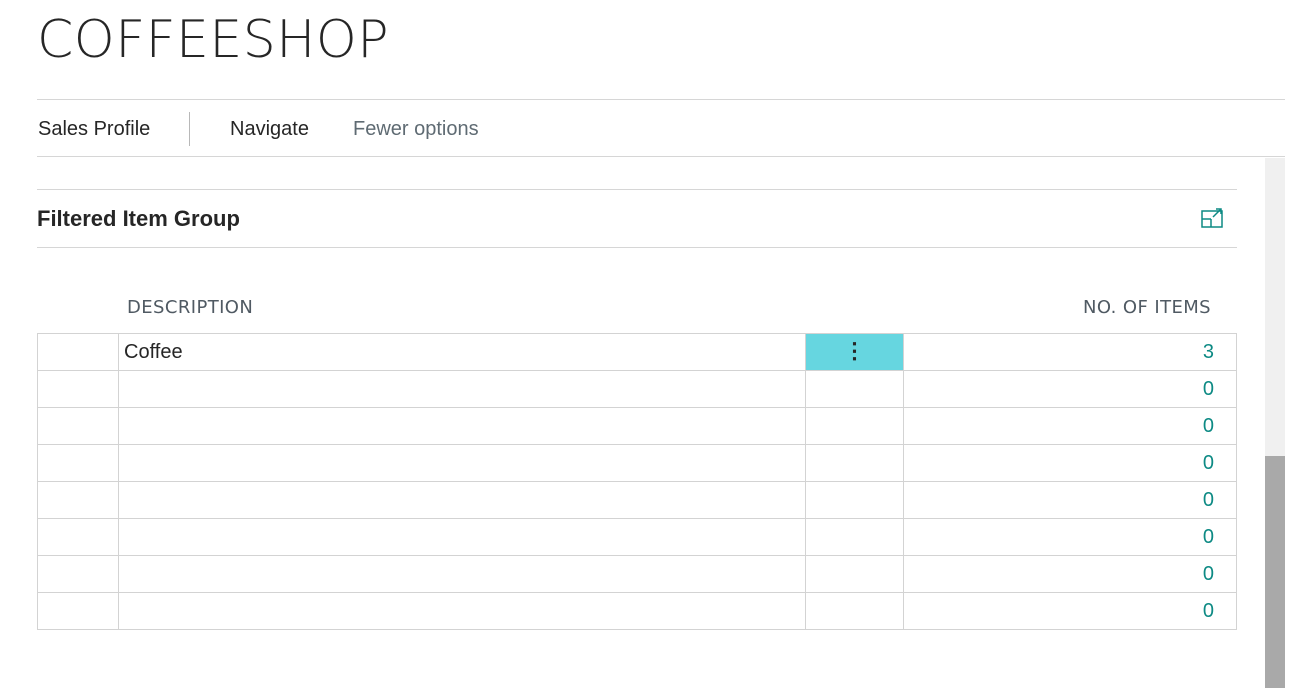  I want to click on part-header: Filtered Item Group, so click(637, 219).